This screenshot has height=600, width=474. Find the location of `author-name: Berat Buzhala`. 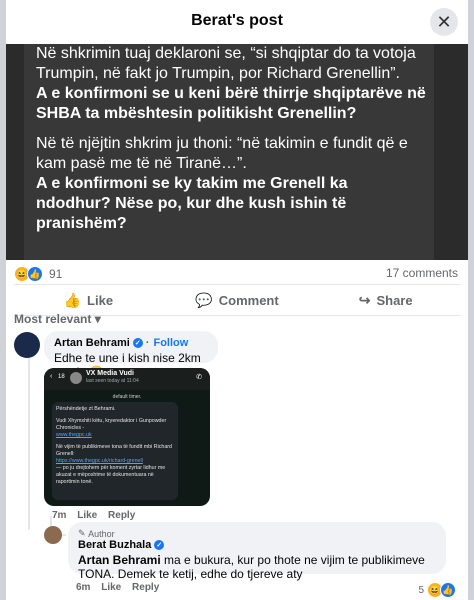

author-name: Berat Buzhala is located at coordinates (115, 545).